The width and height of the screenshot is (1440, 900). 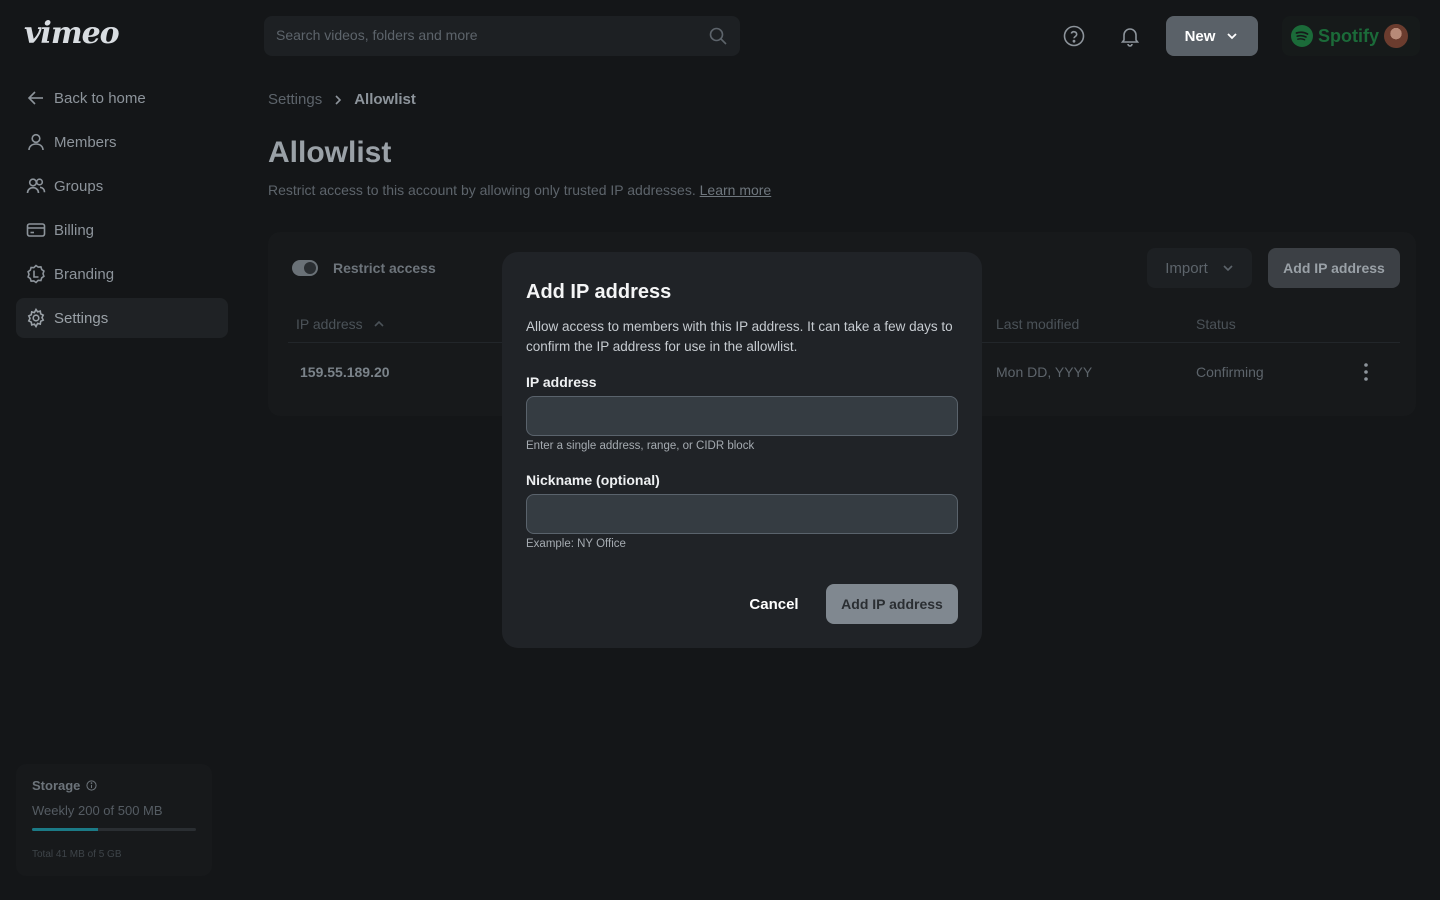 I want to click on bell-icon, so click(x=1130, y=36).